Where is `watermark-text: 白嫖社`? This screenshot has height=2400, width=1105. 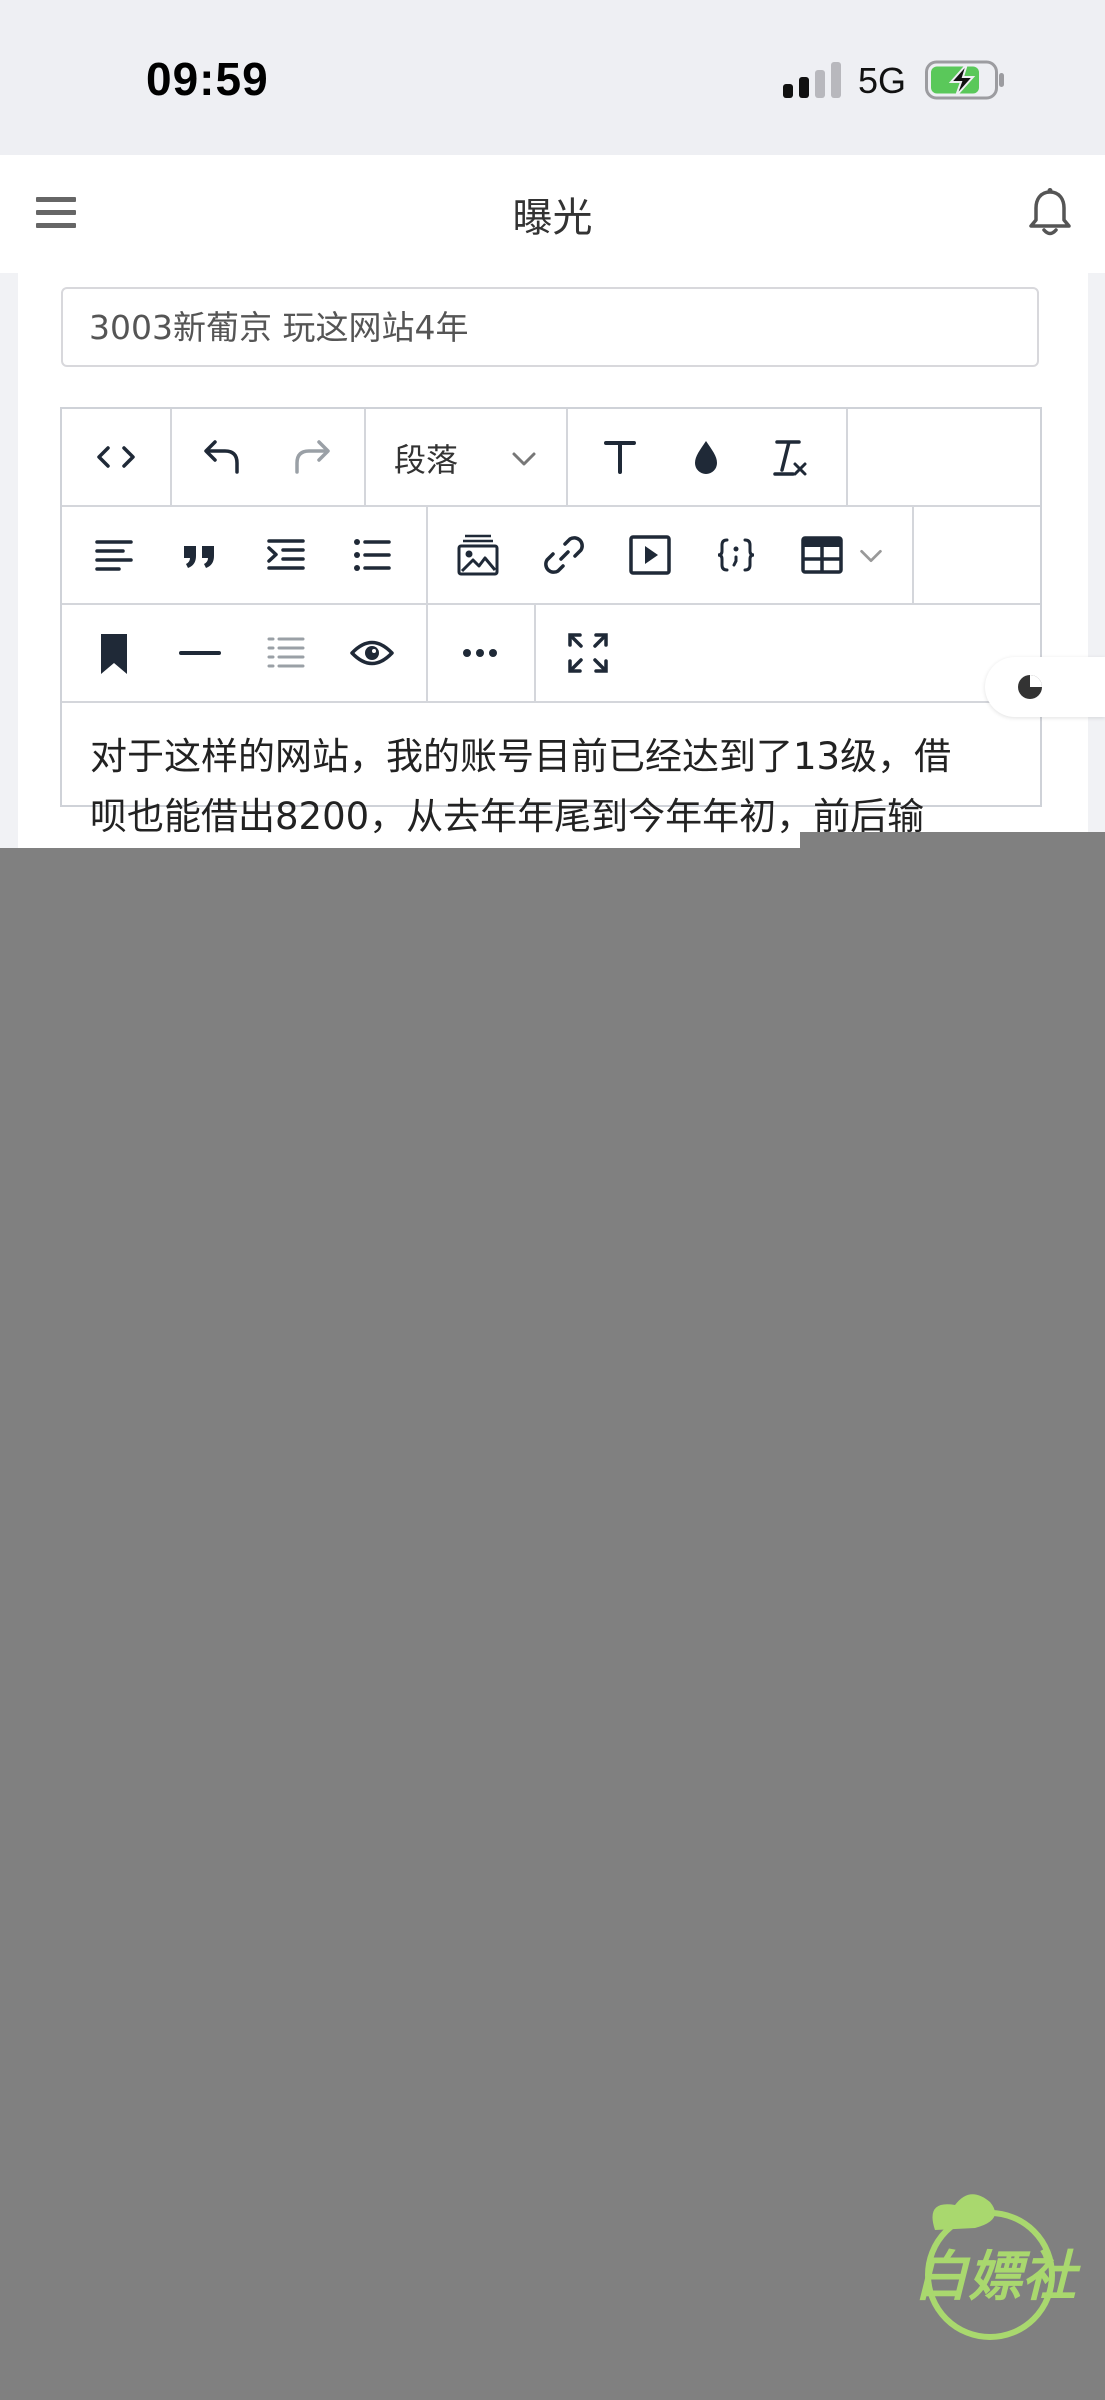 watermark-text: 白嫖社 is located at coordinates (997, 2276).